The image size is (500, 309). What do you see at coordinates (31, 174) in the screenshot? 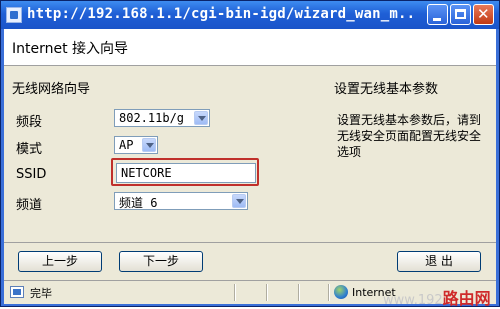
I see `ssid-label: SSID` at bounding box center [31, 174].